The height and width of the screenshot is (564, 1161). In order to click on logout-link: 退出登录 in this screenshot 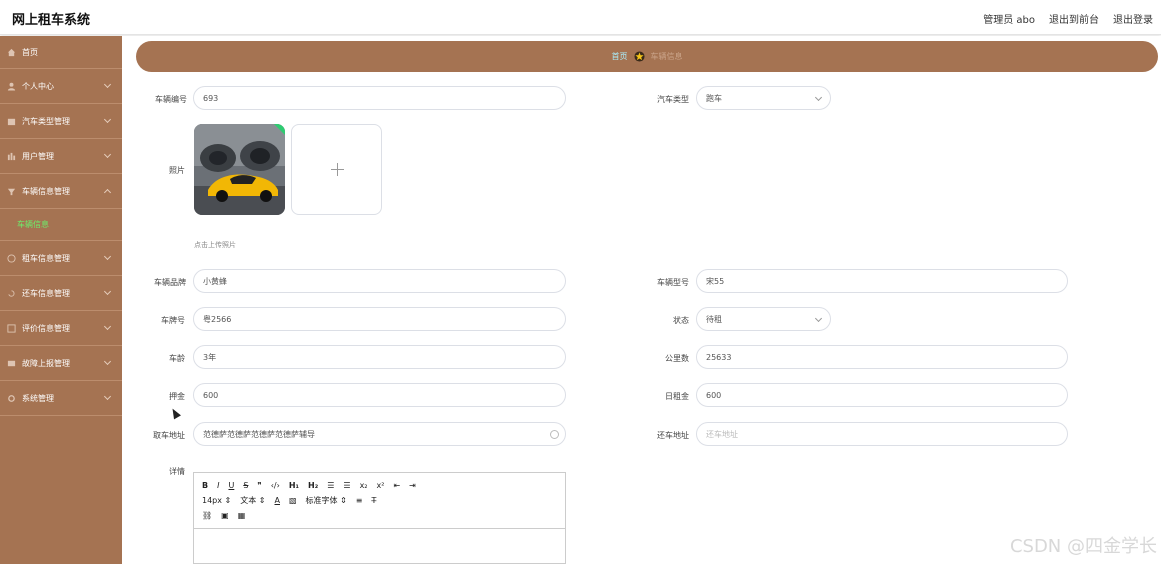, I will do `click(1133, 18)`.